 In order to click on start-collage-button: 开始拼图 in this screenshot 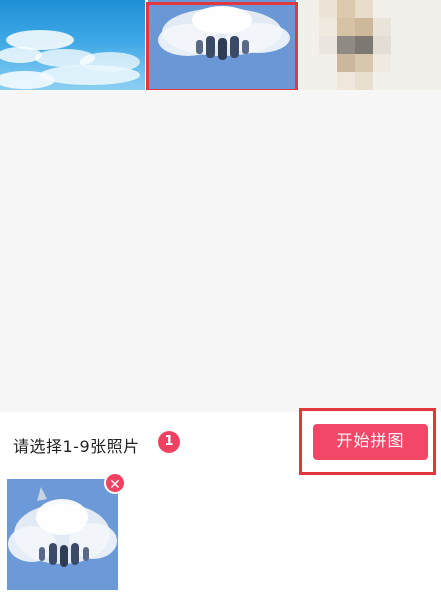, I will do `click(370, 442)`.